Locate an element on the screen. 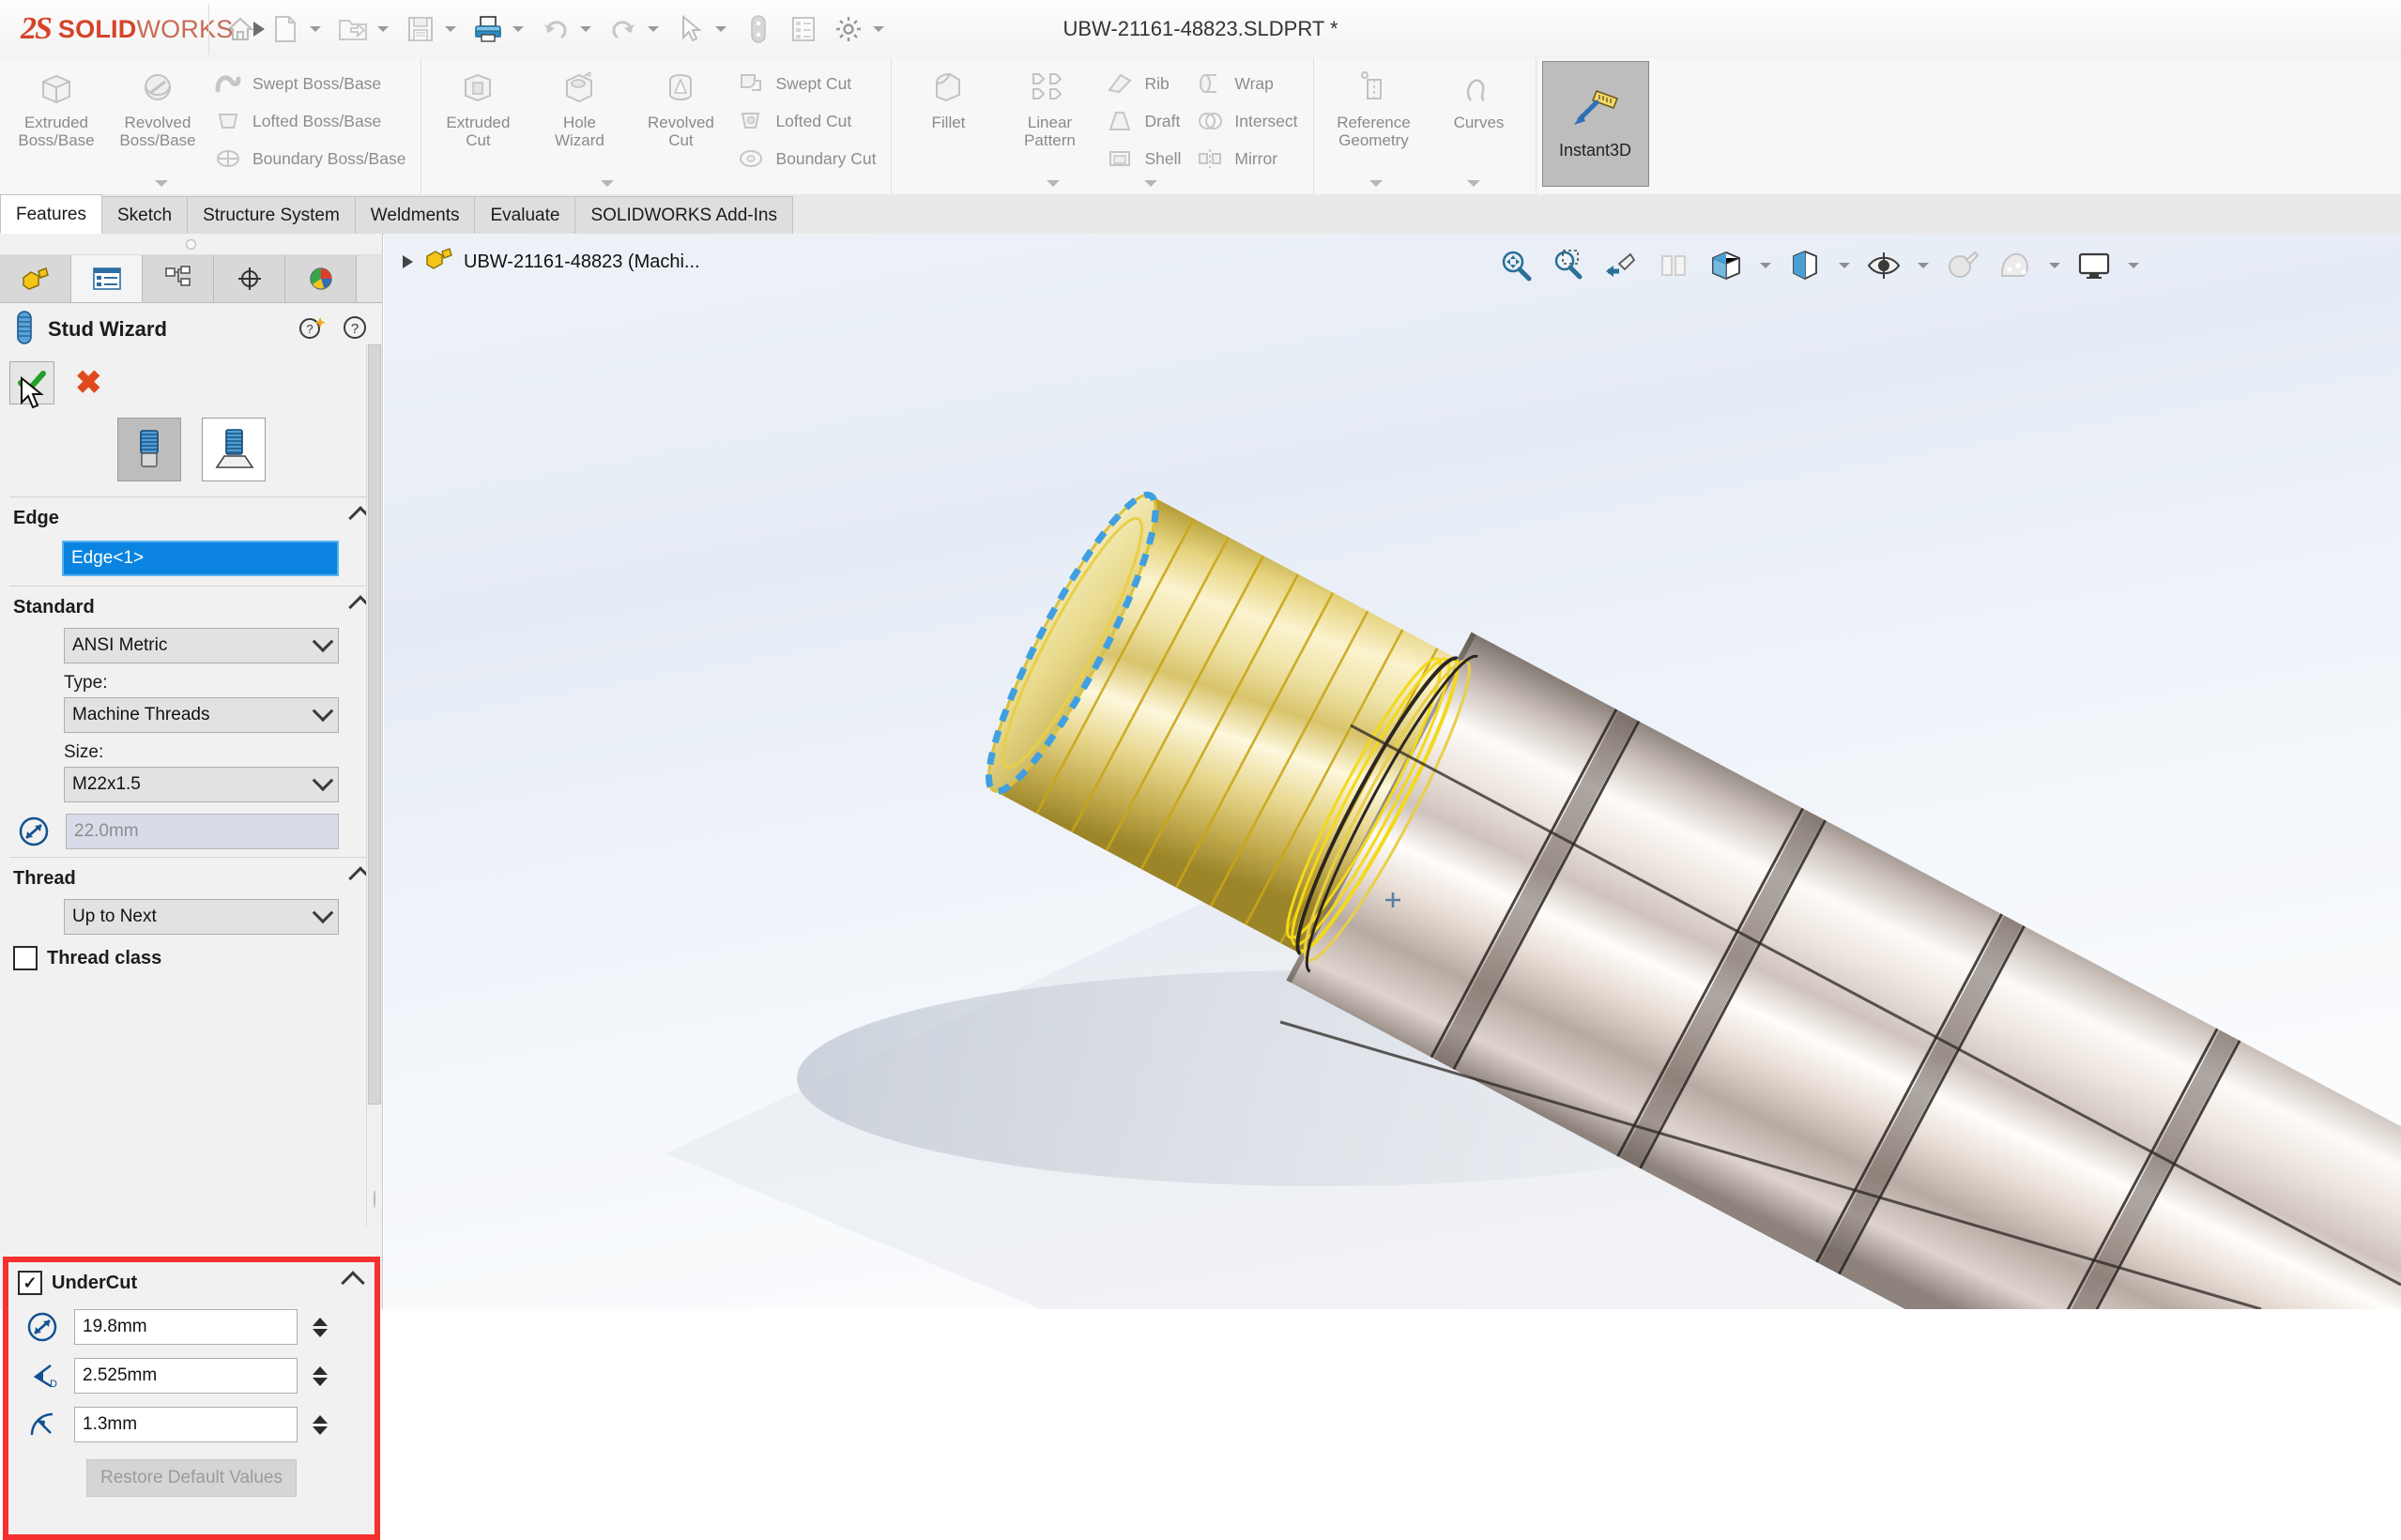 The image size is (2401, 1540). open-dropdown-caret-icon is located at coordinates (383, 29).